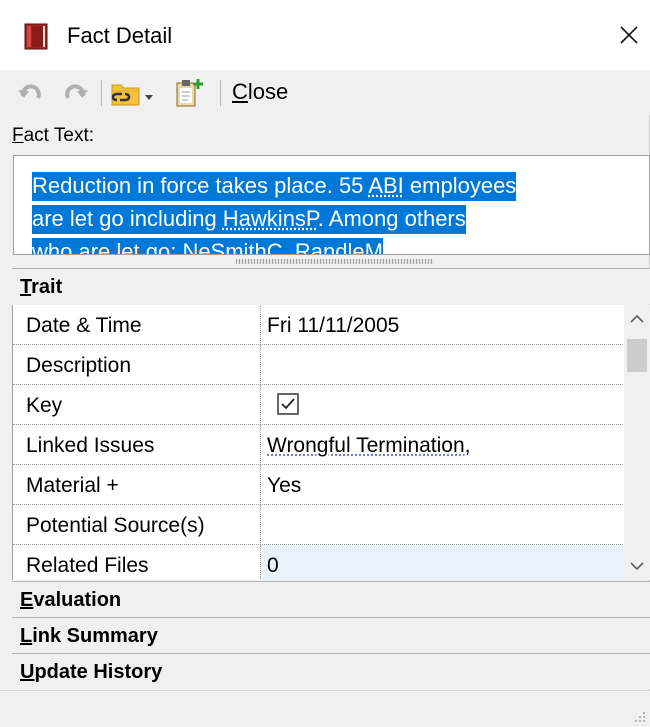  I want to click on section-update-history-mnemonic: U, so click(27, 672).